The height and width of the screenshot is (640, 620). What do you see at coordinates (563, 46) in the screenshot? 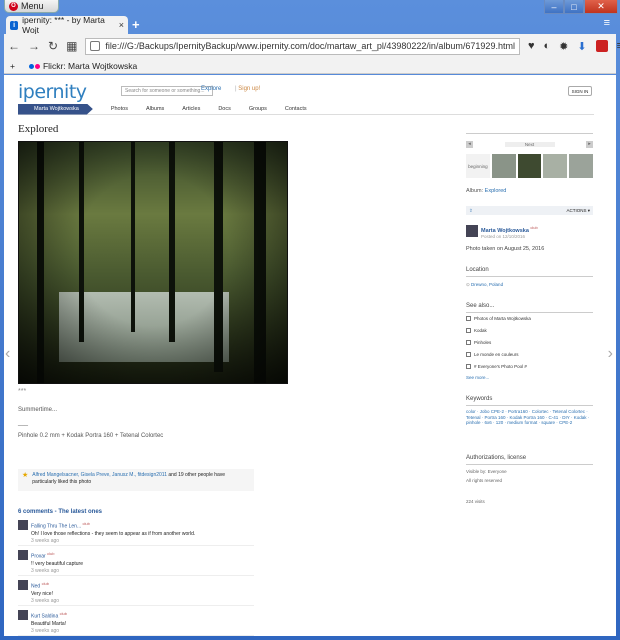
I see `gear-icon: ✹` at bounding box center [563, 46].